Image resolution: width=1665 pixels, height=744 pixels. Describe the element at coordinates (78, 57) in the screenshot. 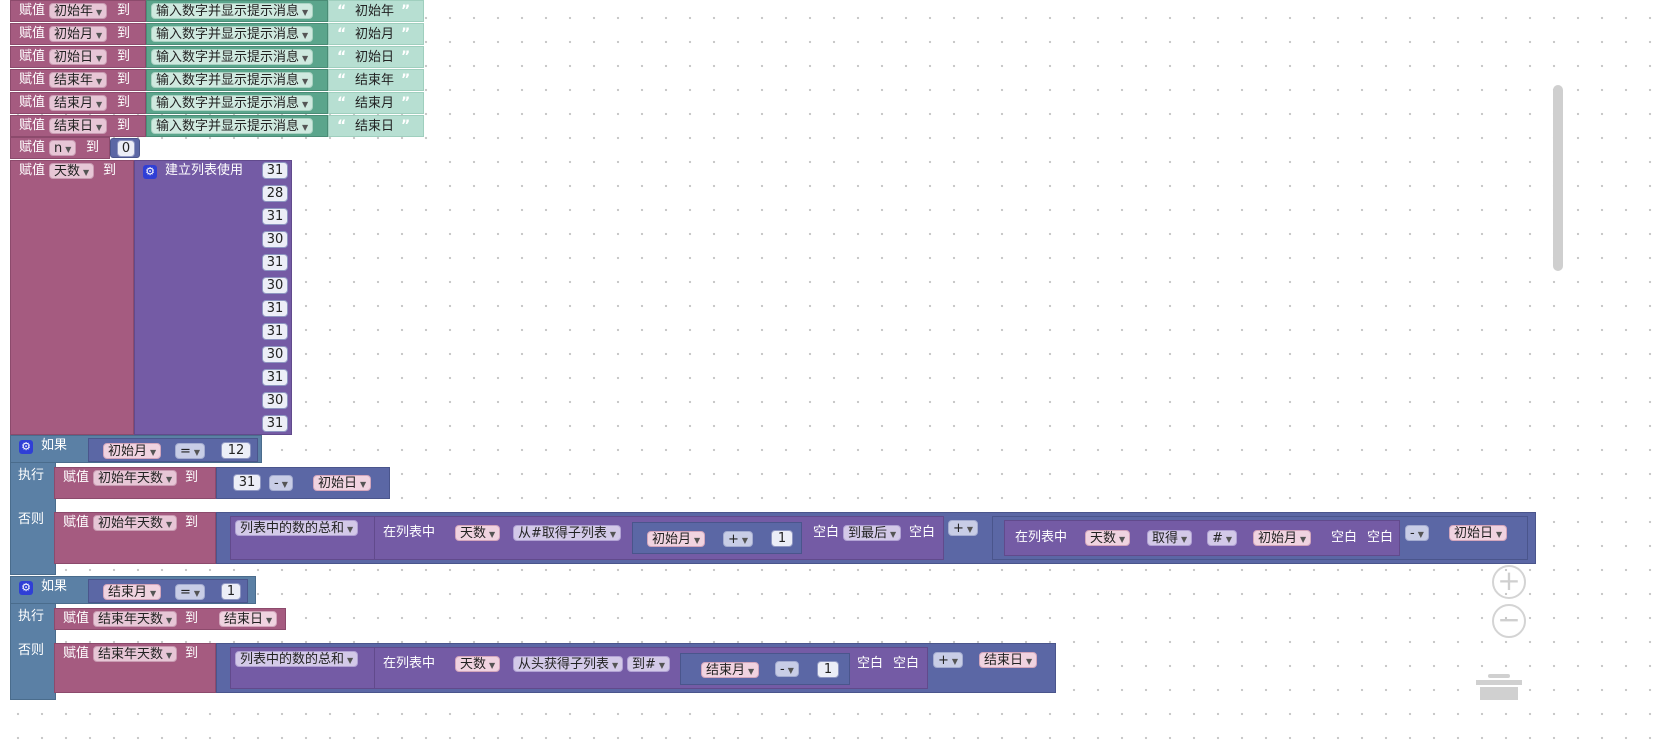

I see `var-dropdown: 初始日 ▼` at that location.